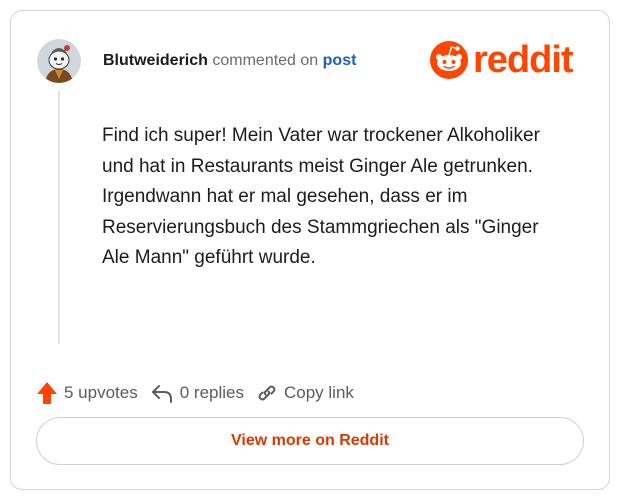 Image resolution: width=620 pixels, height=500 pixels. I want to click on comment-header: Blutweiderich commented on post, so click(229, 61).